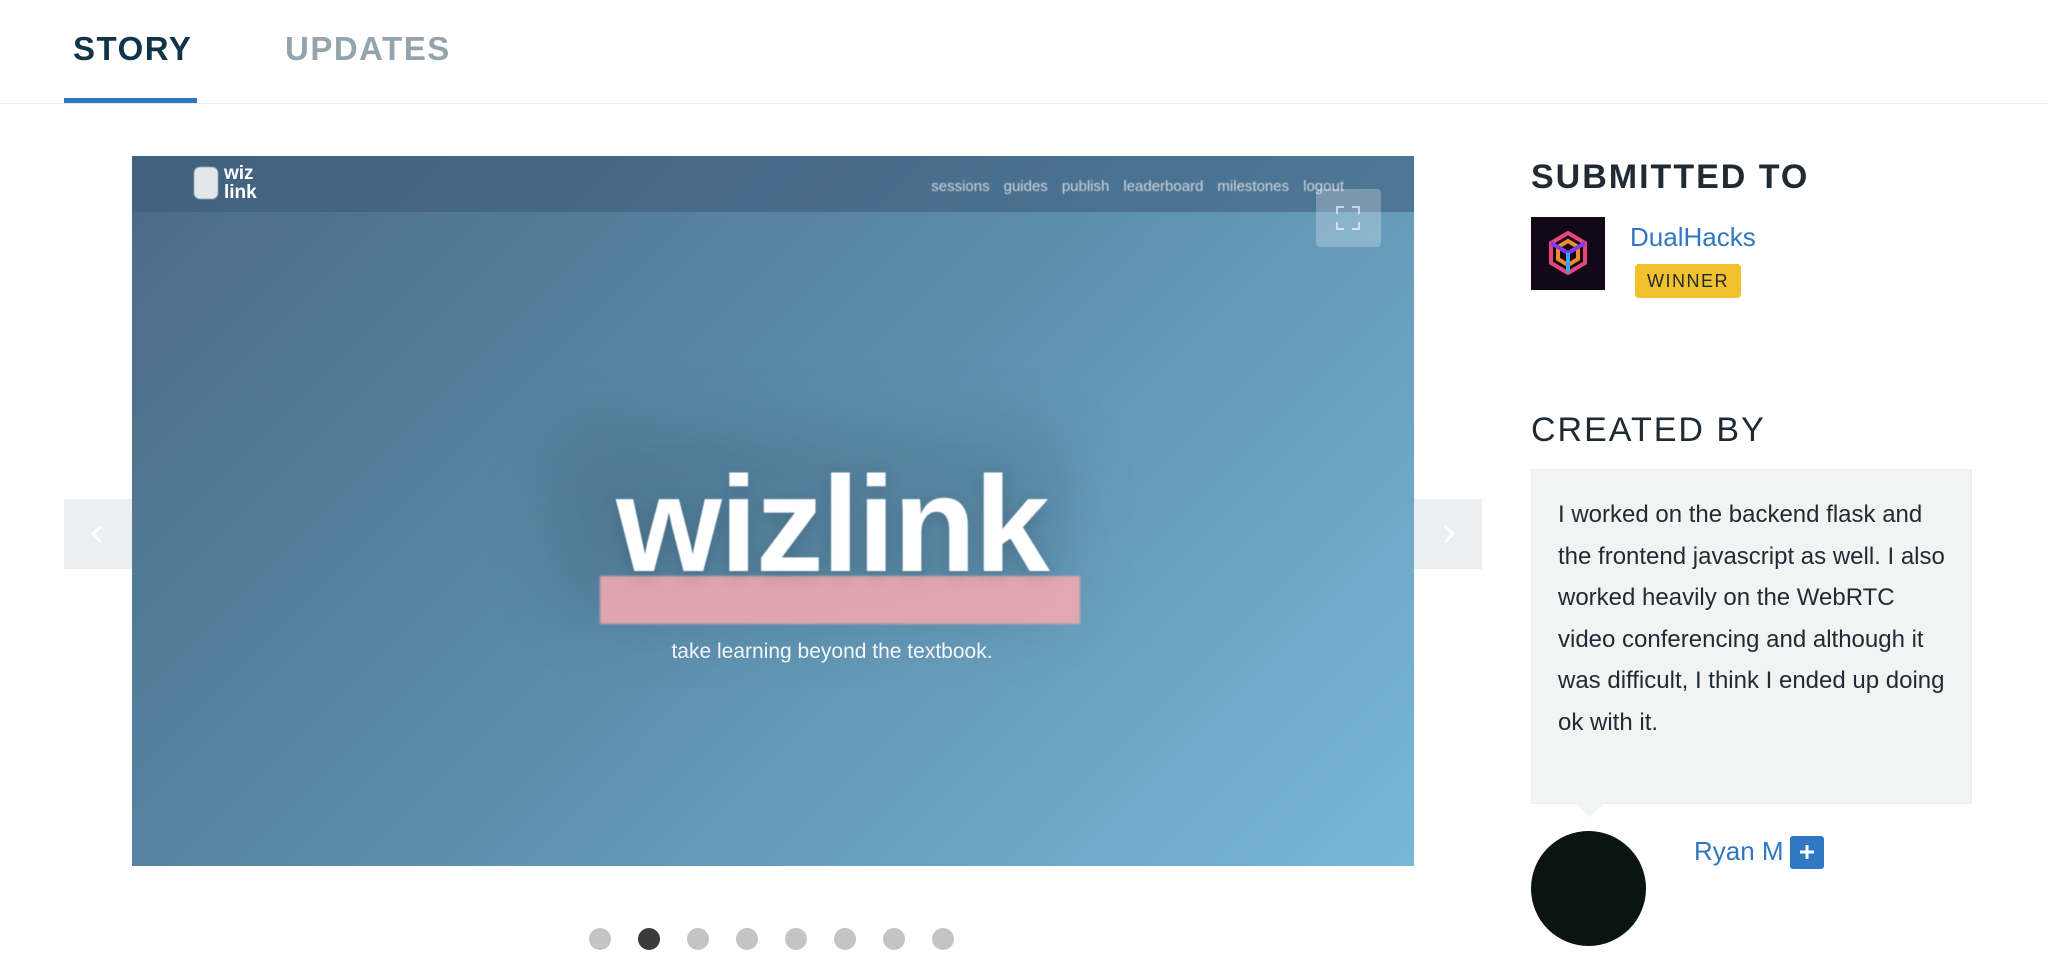 This screenshot has width=2048, height=970. I want to click on screenshot-menu-item: milestones, so click(1253, 186).